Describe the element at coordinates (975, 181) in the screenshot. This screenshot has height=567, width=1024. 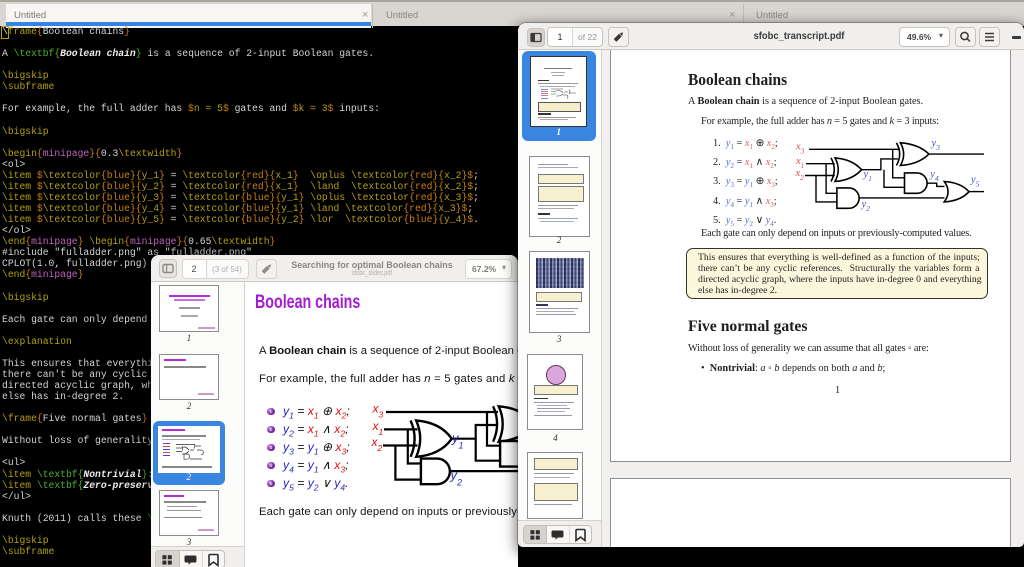
I see `svg-text: y5` at that location.